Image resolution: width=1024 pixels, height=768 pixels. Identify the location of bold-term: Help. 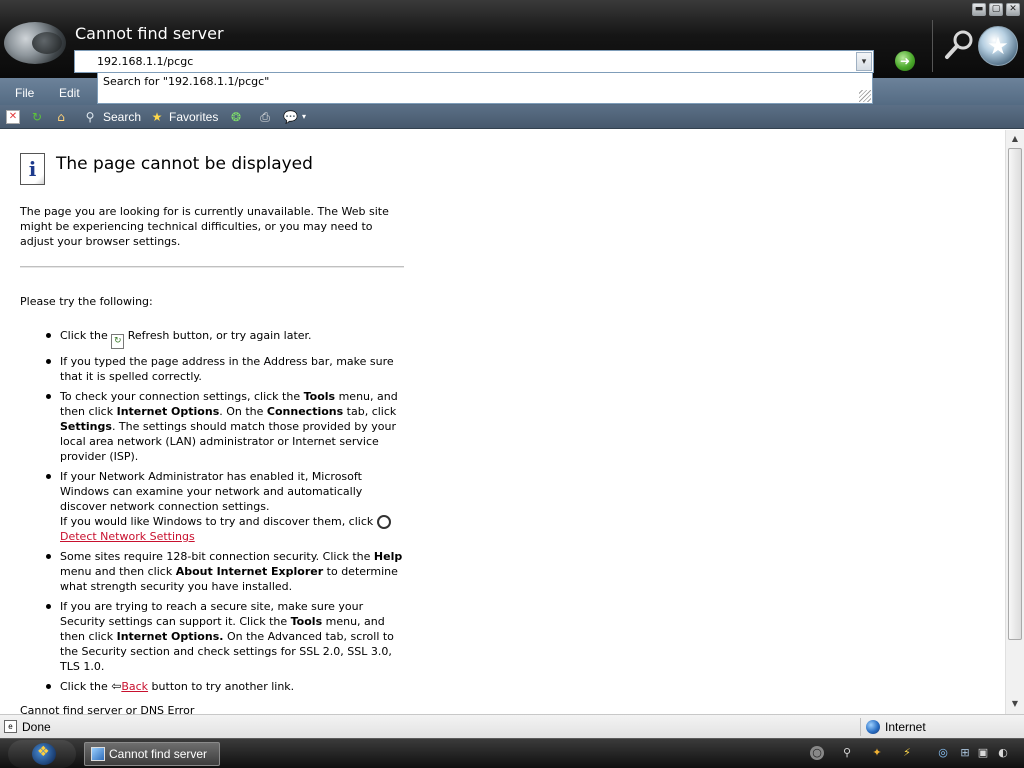
(388, 556).